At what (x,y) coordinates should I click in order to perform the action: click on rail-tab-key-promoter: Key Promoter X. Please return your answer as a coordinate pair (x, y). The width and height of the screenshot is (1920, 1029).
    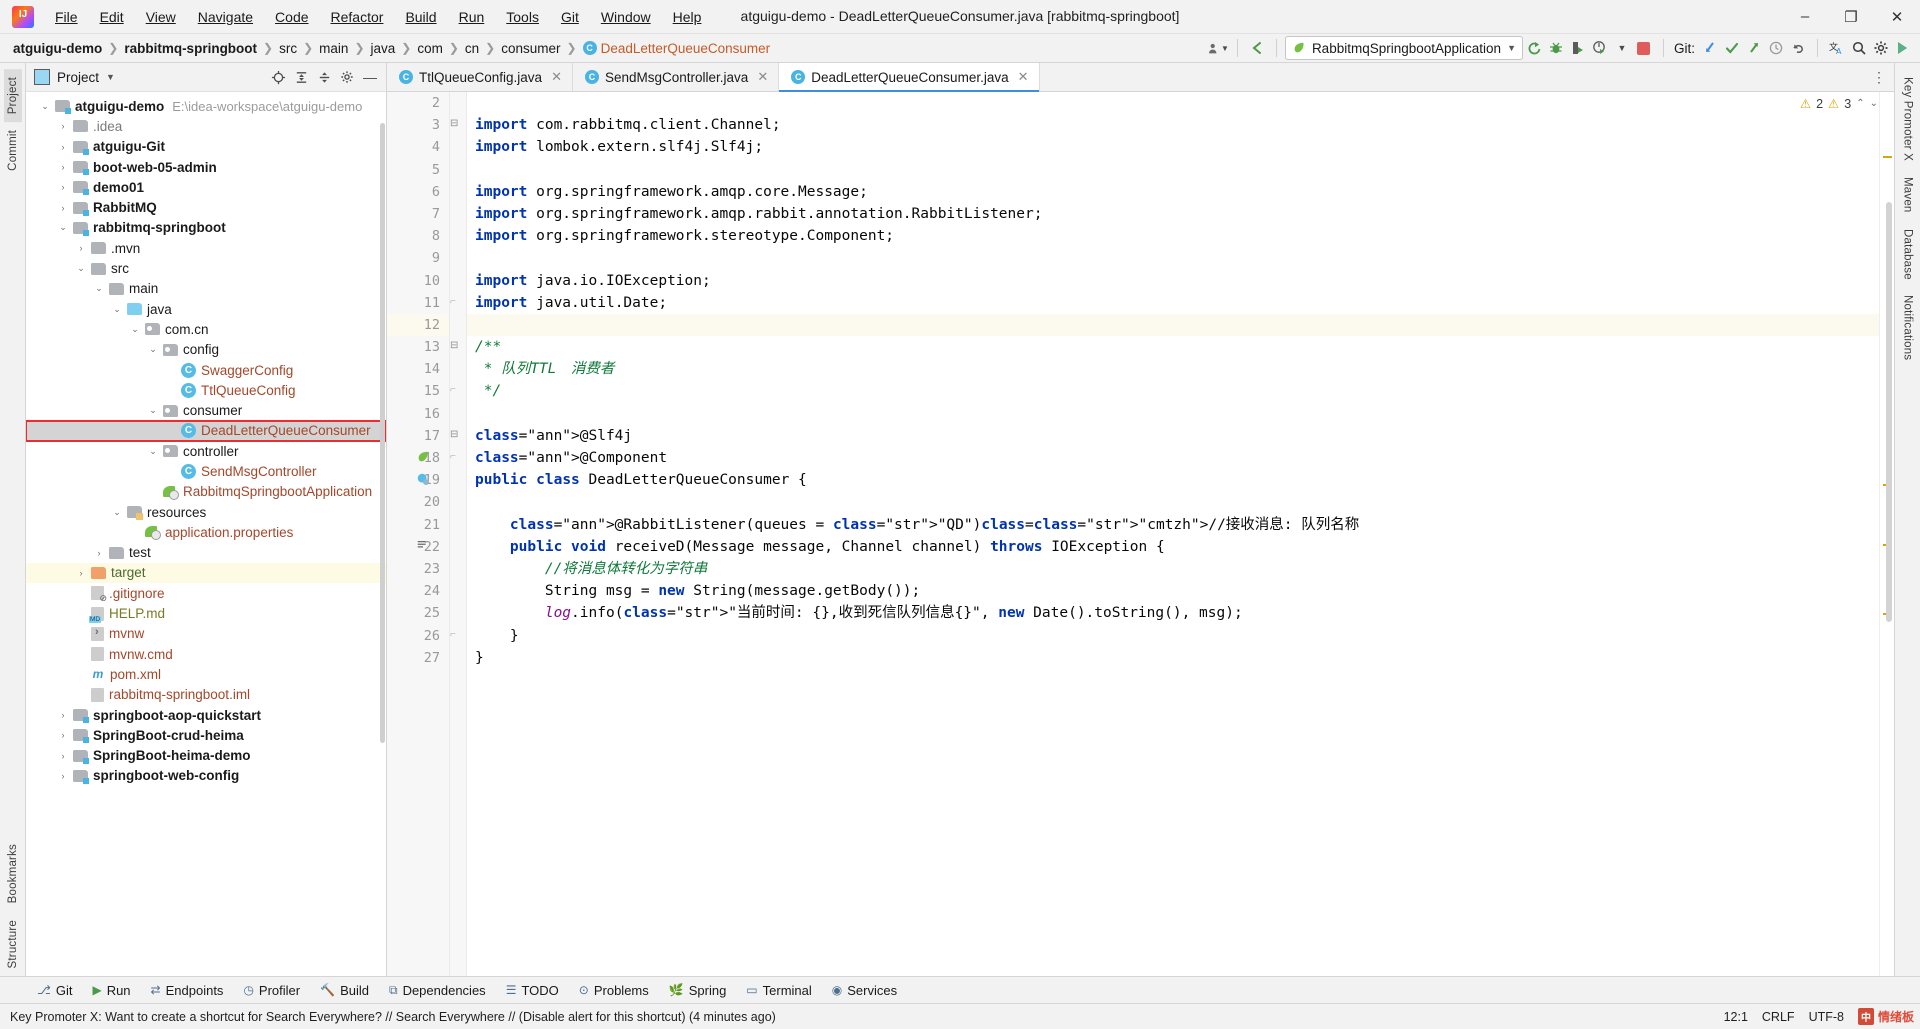
    Looking at the image, I should click on (1908, 119).